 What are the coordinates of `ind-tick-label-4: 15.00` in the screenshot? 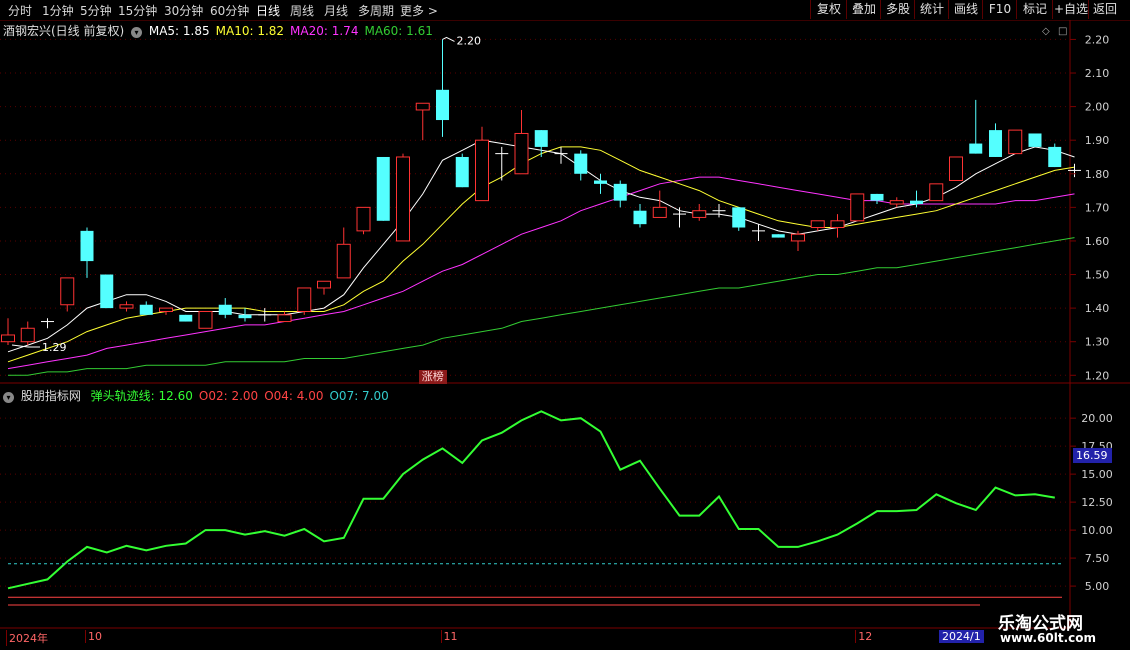 It's located at (1097, 474).